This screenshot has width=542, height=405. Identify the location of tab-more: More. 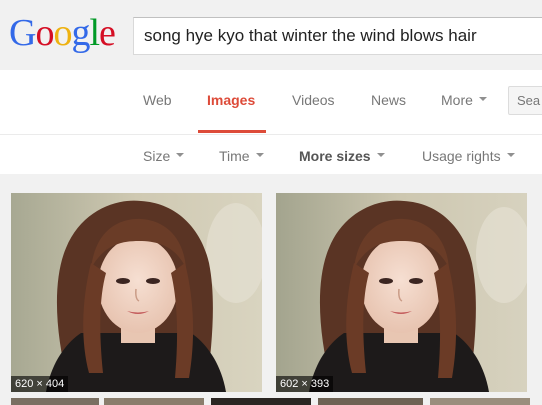
(464, 100).